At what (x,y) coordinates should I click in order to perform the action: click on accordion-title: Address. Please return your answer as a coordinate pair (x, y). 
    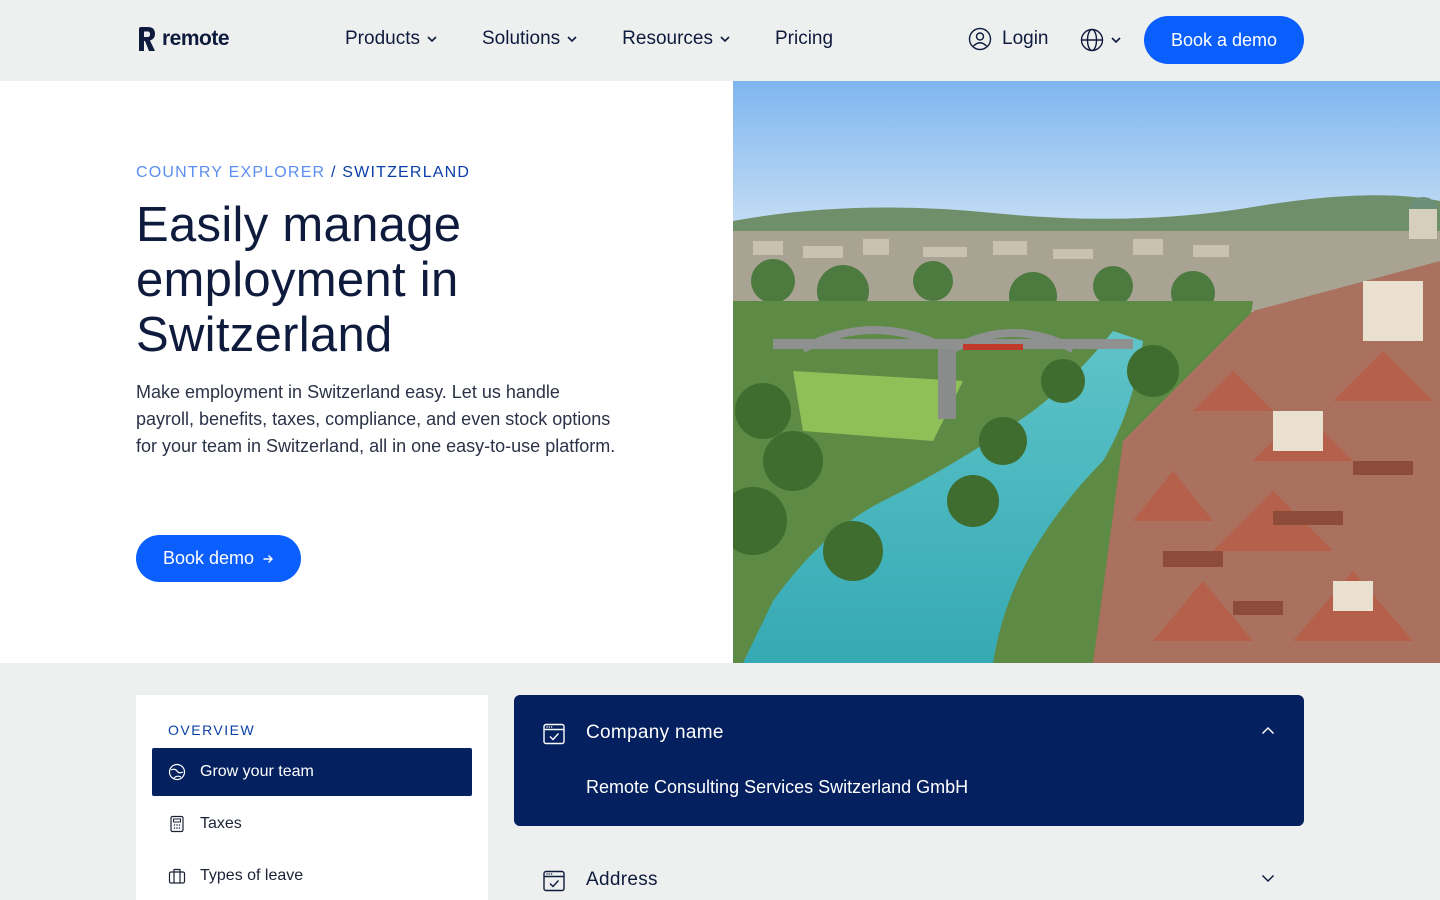
    Looking at the image, I should click on (622, 880).